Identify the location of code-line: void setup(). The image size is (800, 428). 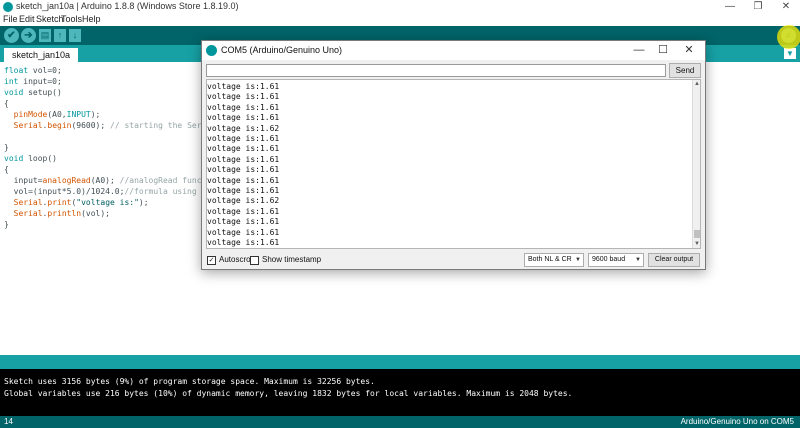
(33, 92).